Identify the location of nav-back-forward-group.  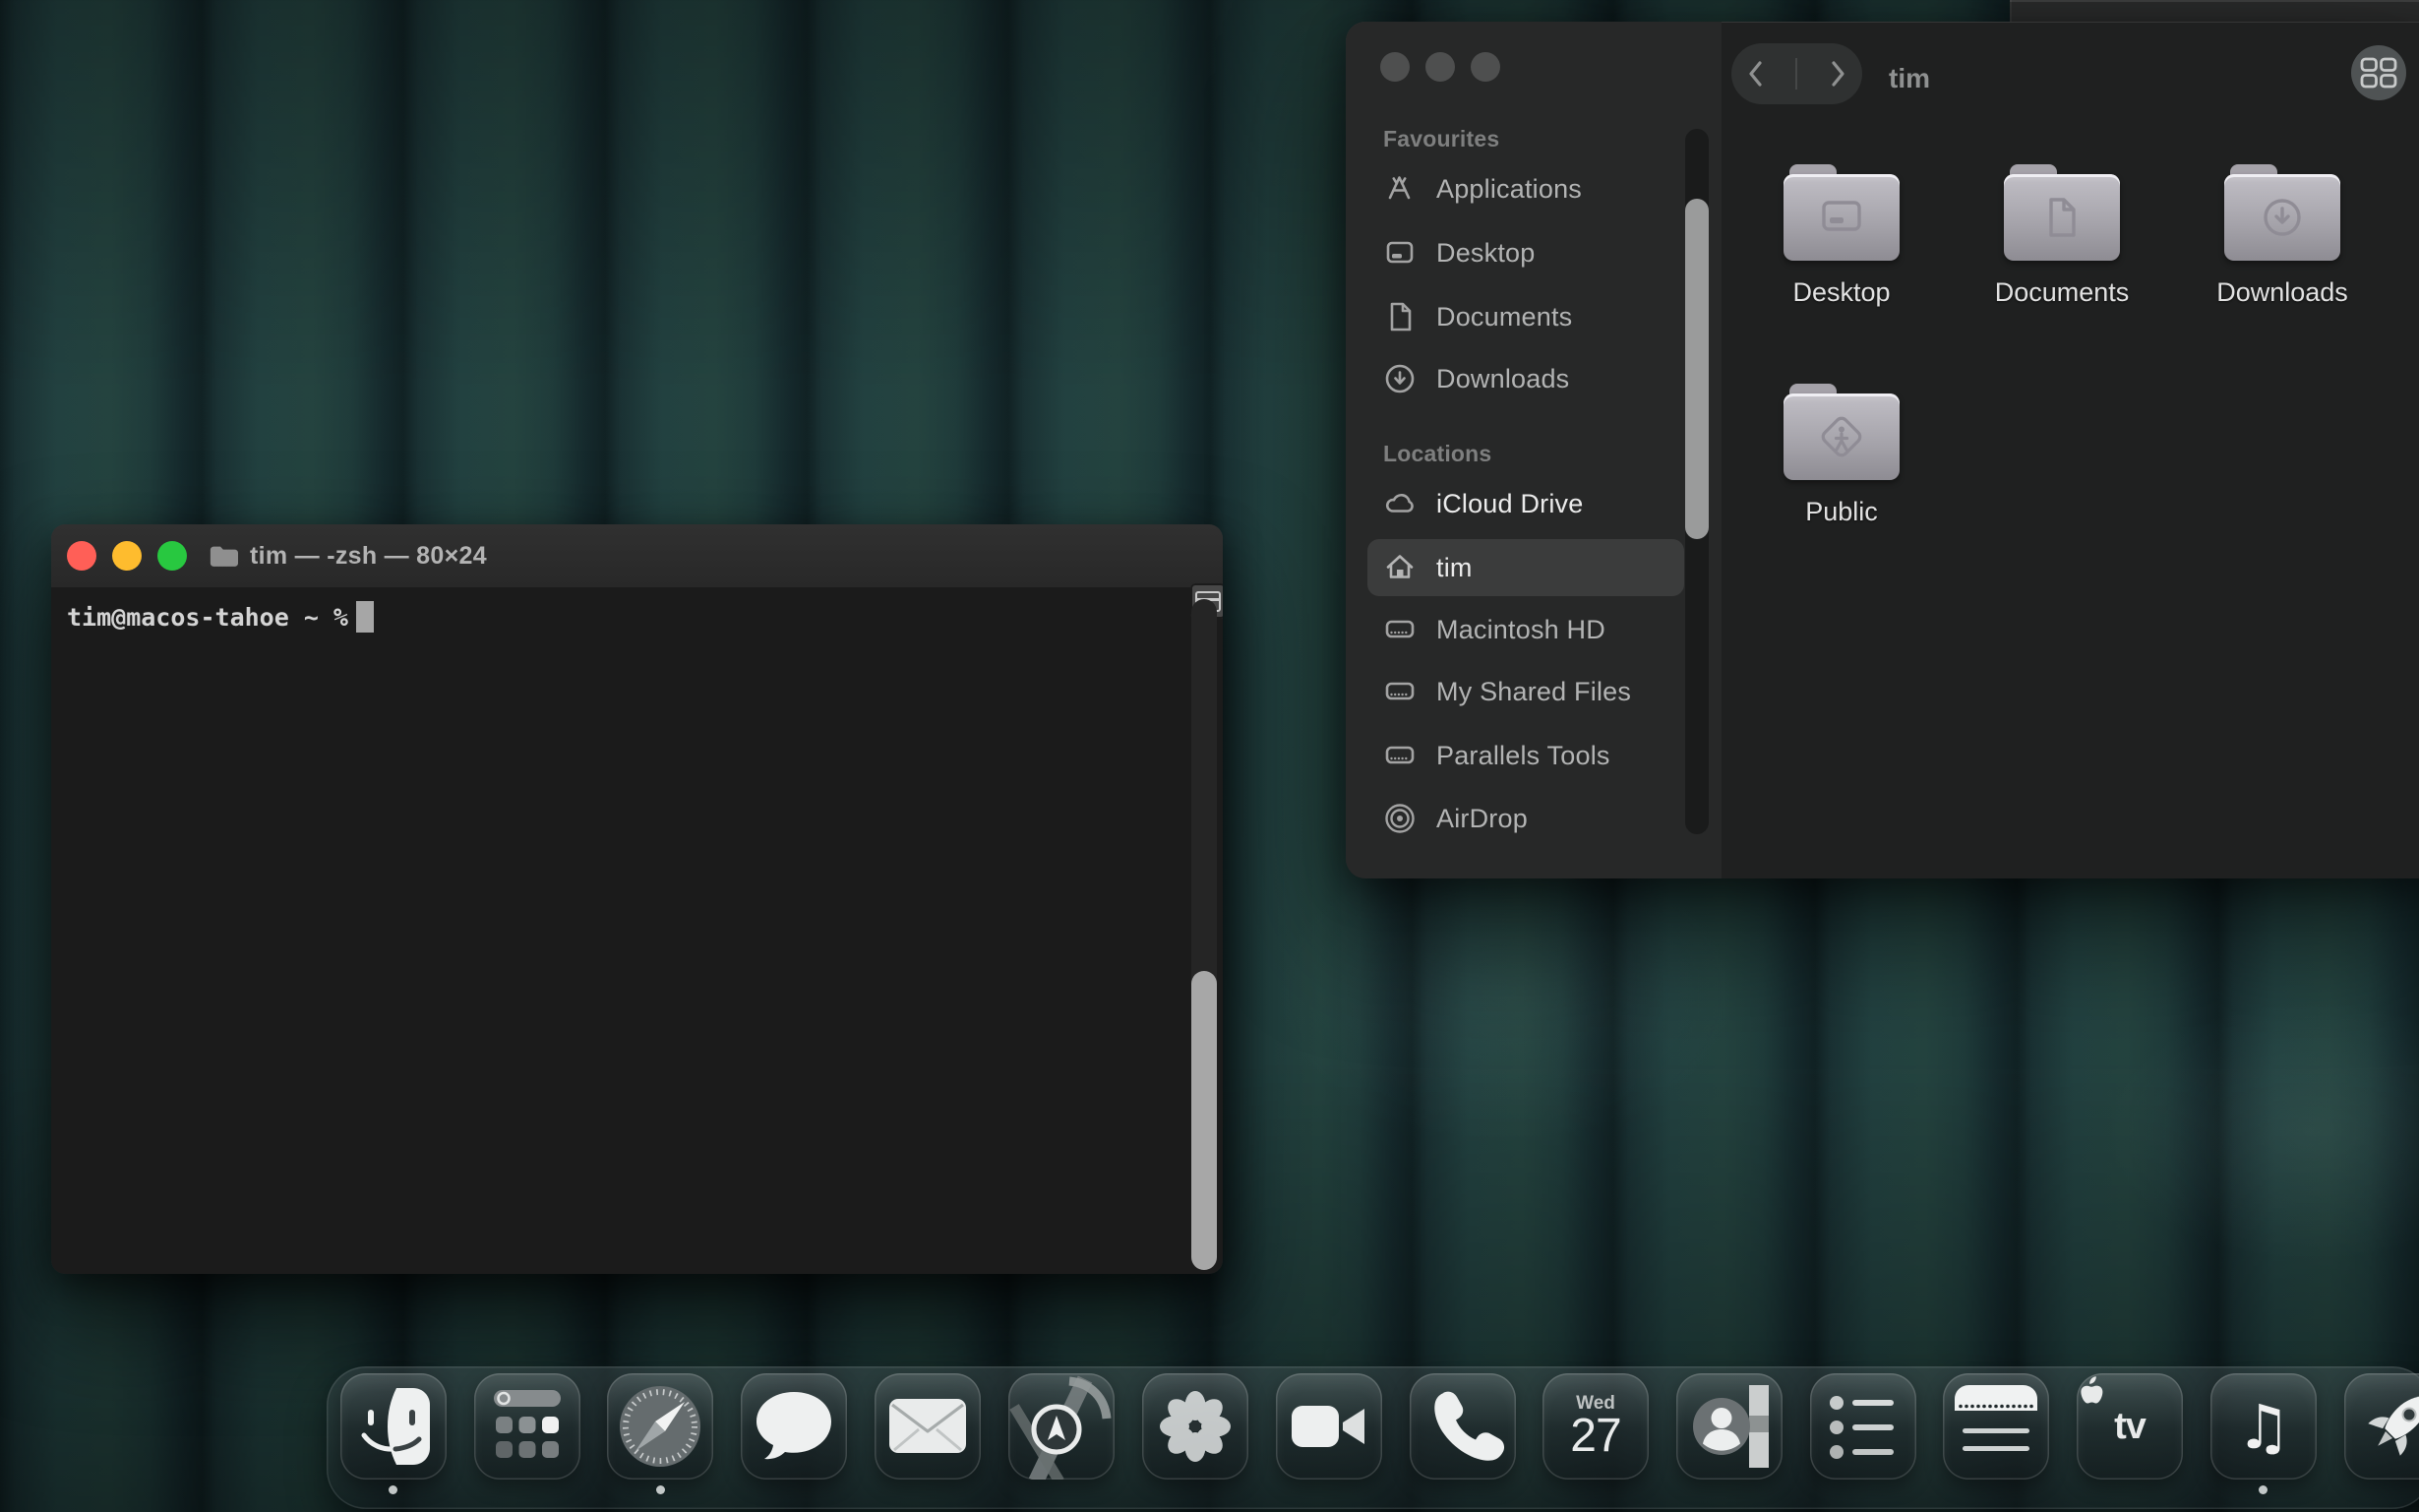
(1796, 74).